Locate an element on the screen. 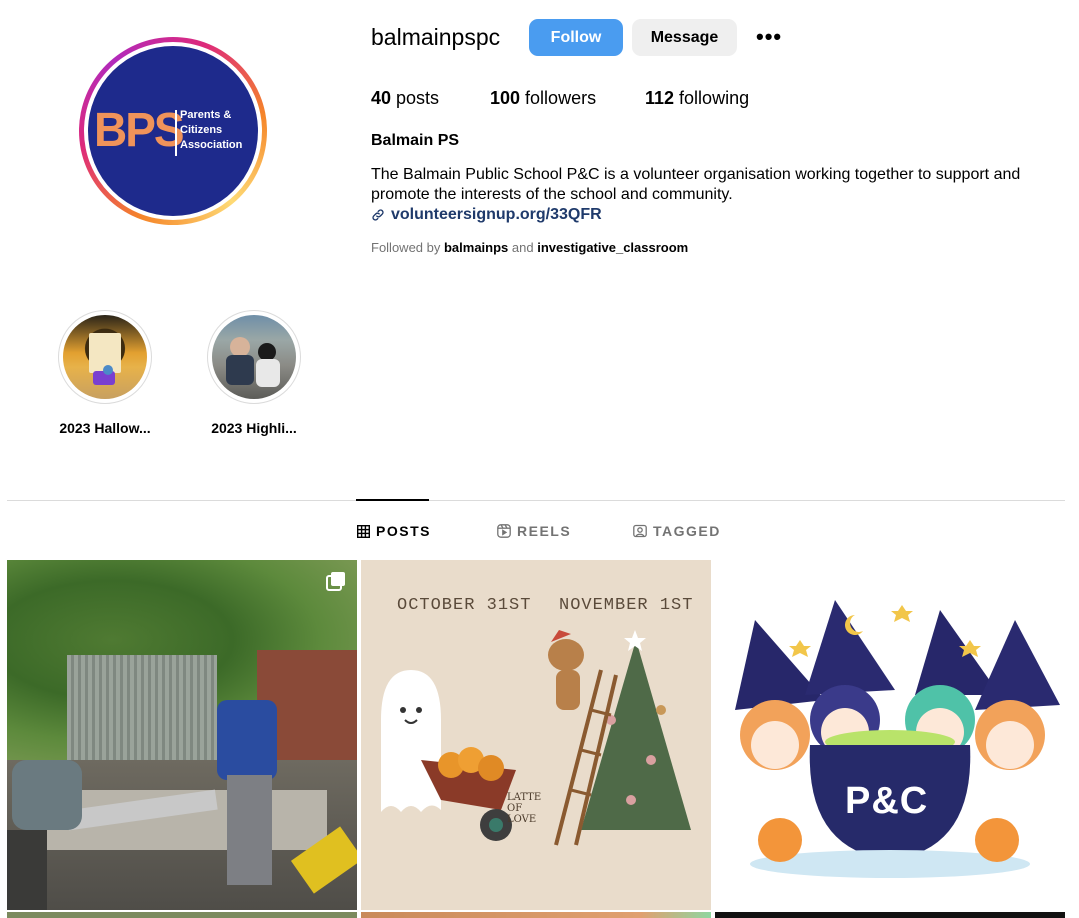  post-thumbnail: OCTOBER 31ST NOVEMBER 1ST LATTE OF LOVE is located at coordinates (536, 735).